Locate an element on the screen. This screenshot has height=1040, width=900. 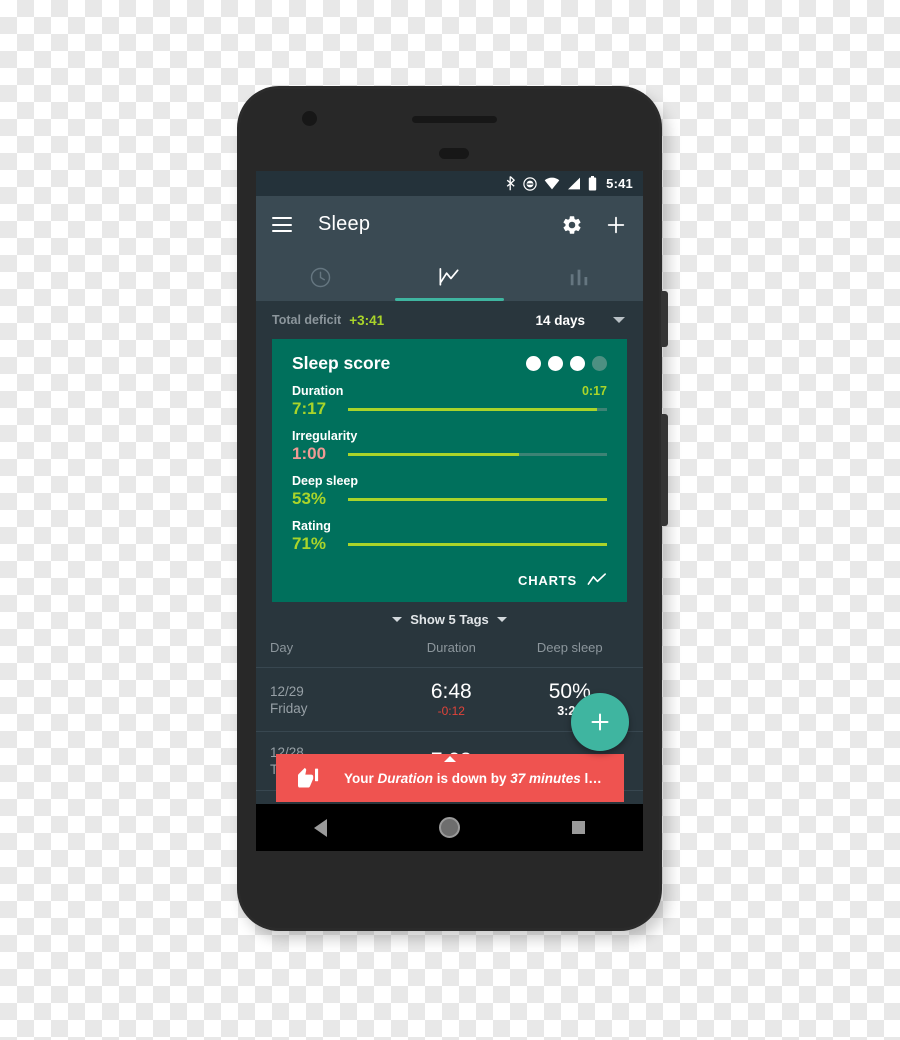
tab-clock is located at coordinates (320, 277).